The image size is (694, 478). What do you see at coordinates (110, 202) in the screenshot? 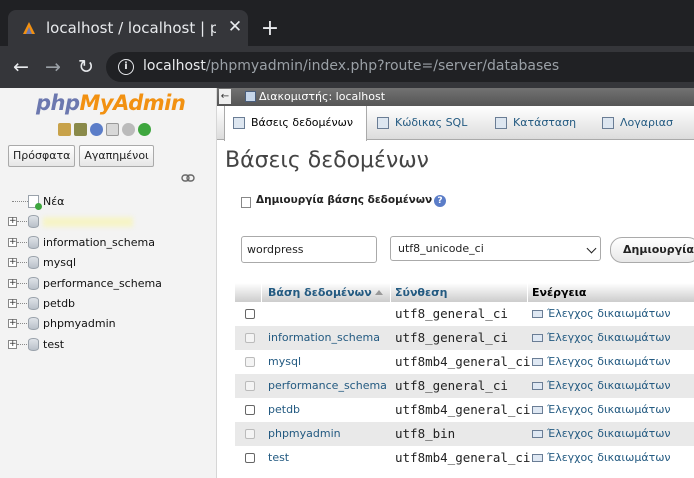
I see `tree-item-new: Νέα` at bounding box center [110, 202].